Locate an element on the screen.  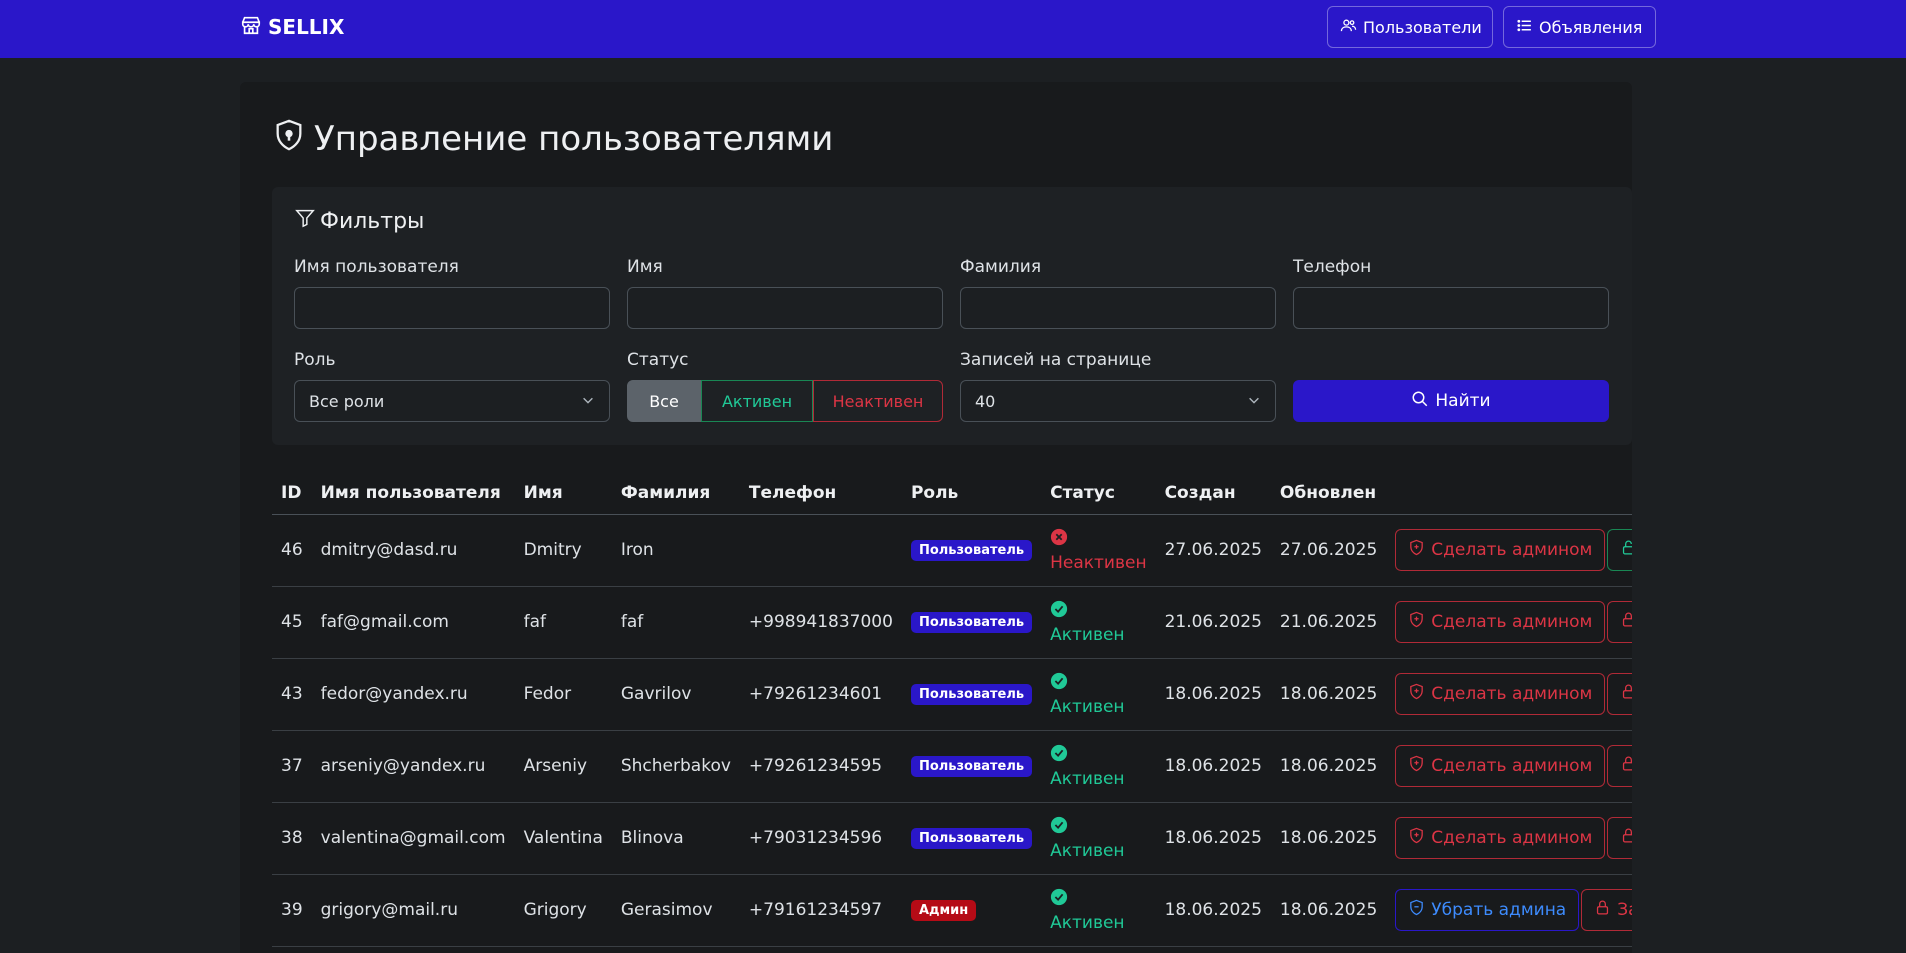
status-all-button: Все is located at coordinates (664, 401).